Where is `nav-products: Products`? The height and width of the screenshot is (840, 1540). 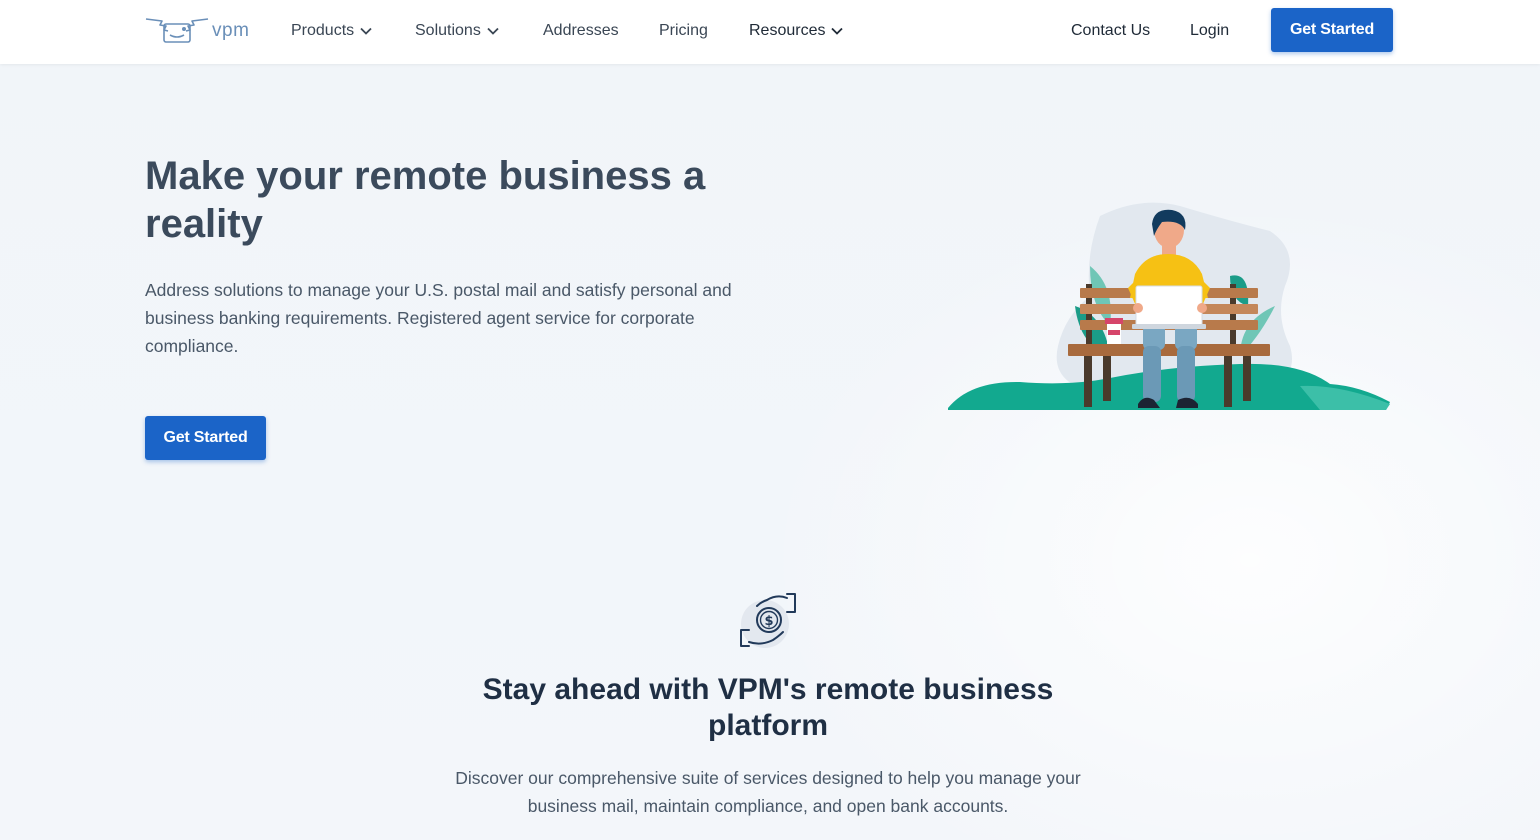
nav-products: Products is located at coordinates (331, 31).